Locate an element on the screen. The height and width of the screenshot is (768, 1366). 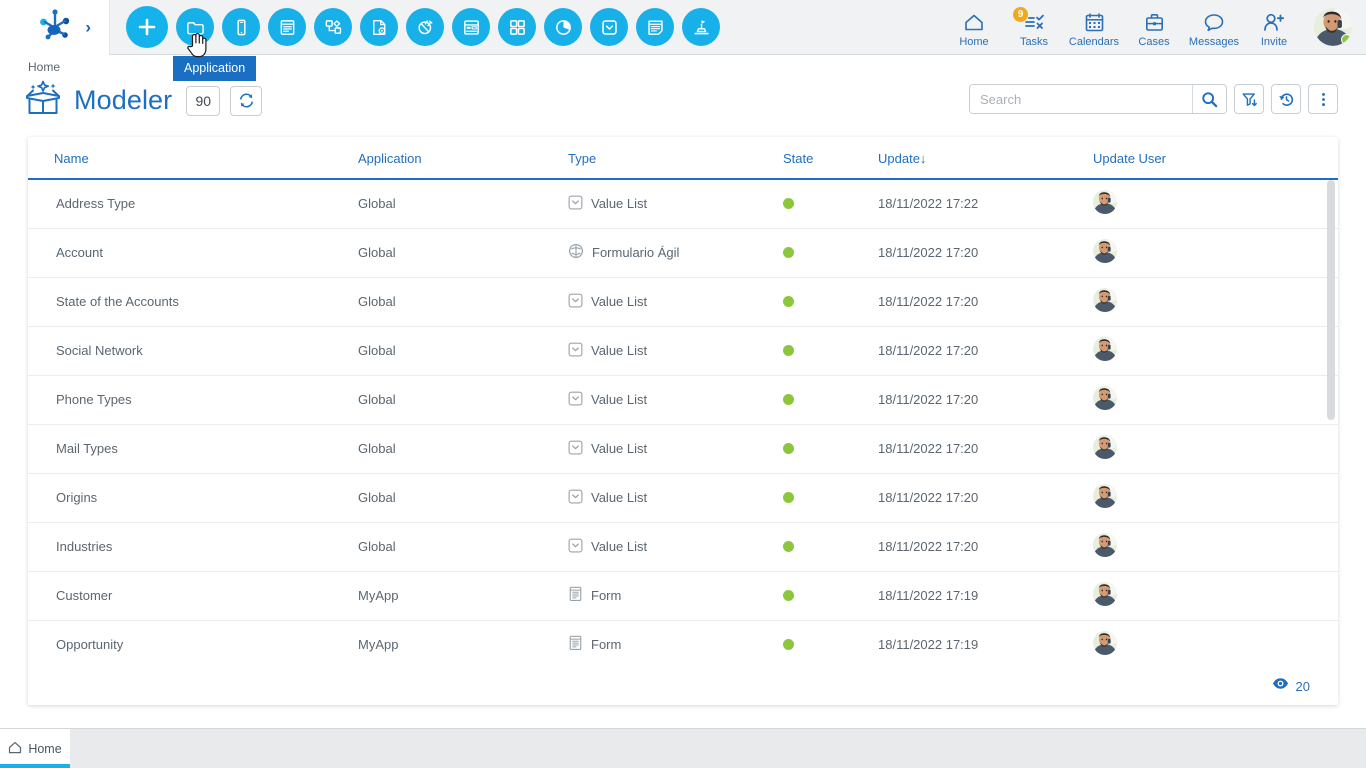
nav-item-cases: Cases is located at coordinates (1154, 27).